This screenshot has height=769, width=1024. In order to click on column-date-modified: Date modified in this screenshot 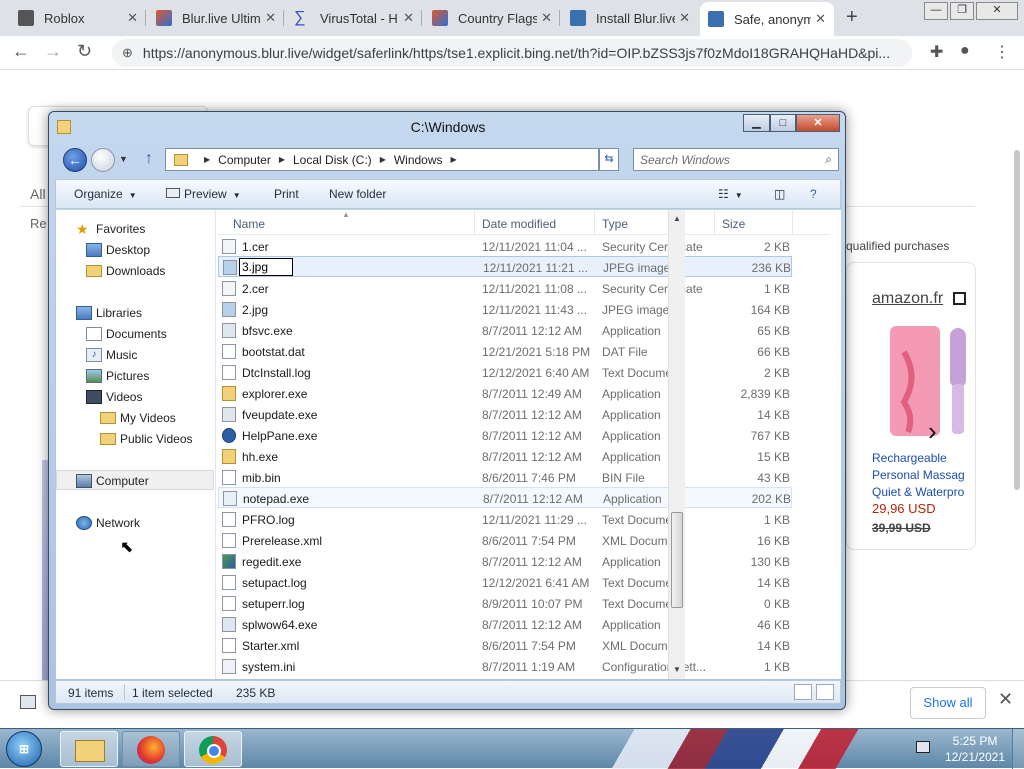, I will do `click(519, 224)`.